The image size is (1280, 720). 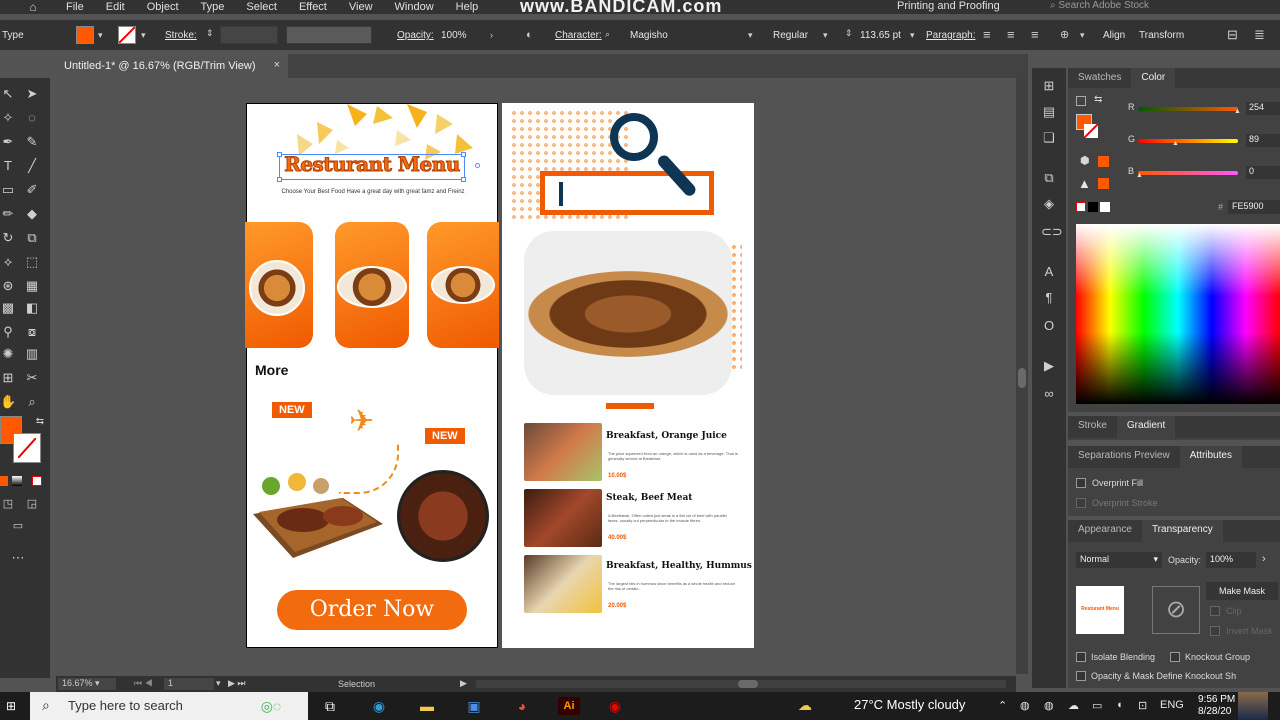 What do you see at coordinates (32, 402) in the screenshot?
I see `zoom-tool-icon: ⌕` at bounding box center [32, 402].